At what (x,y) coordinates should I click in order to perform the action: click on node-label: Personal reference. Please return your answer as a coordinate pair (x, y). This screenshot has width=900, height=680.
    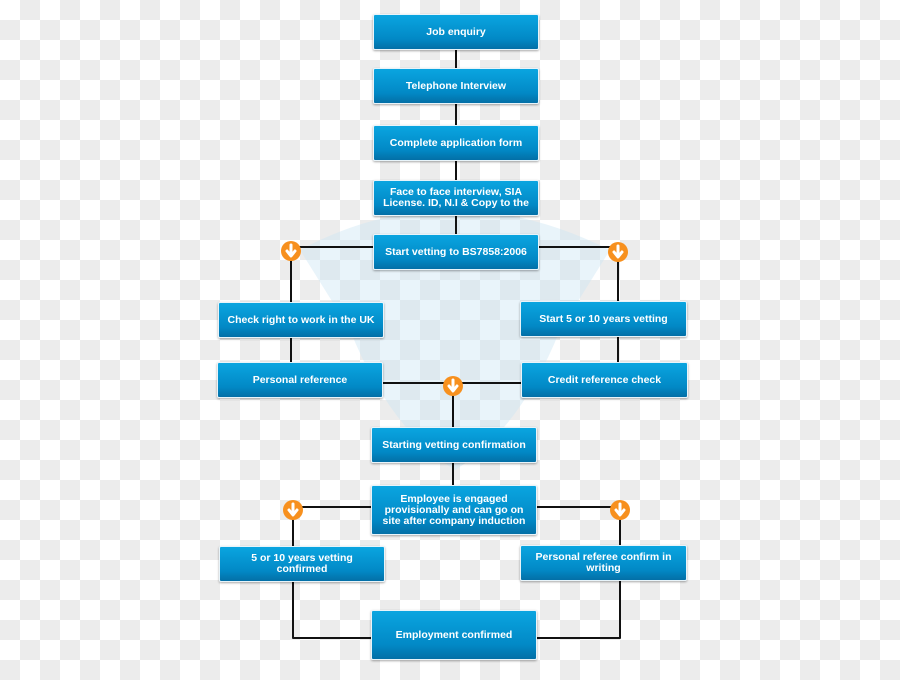
    Looking at the image, I should click on (300, 379).